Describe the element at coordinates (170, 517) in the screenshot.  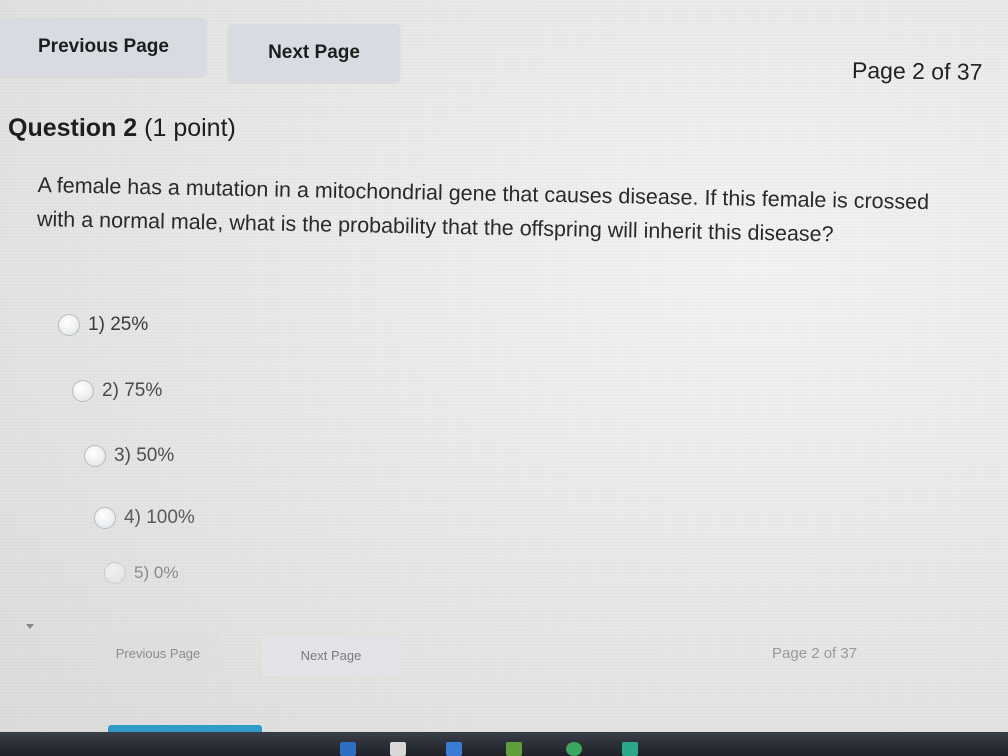
I see `option-label: 100%` at that location.